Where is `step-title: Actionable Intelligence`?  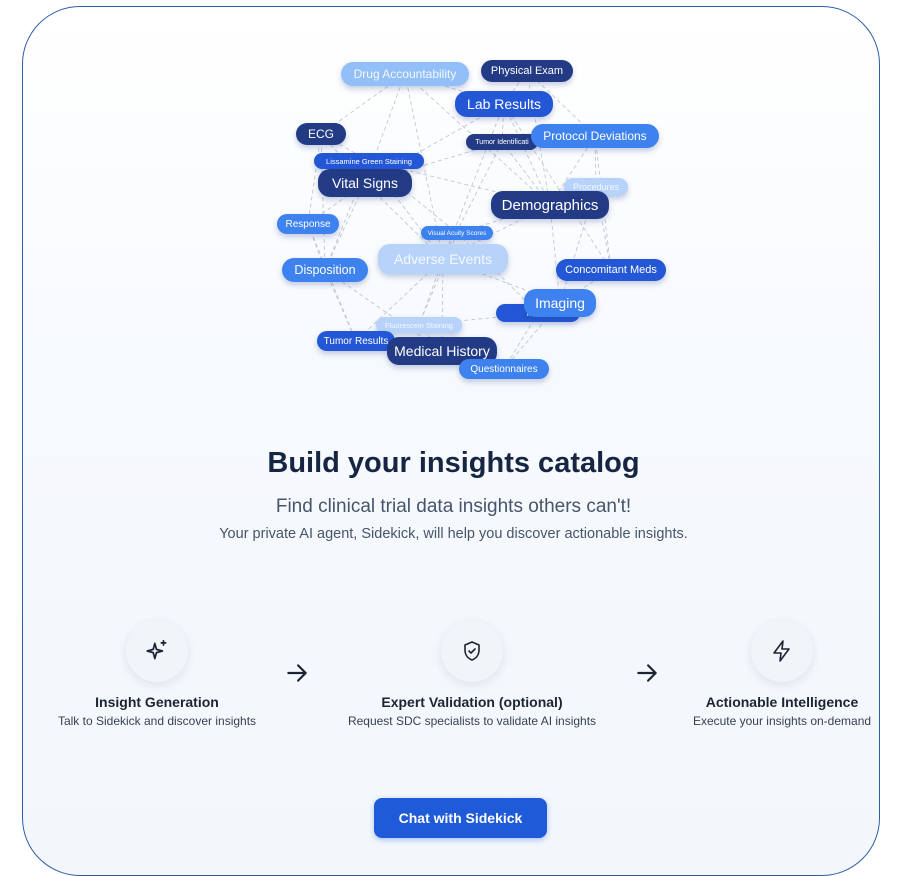 step-title: Actionable Intelligence is located at coordinates (782, 702).